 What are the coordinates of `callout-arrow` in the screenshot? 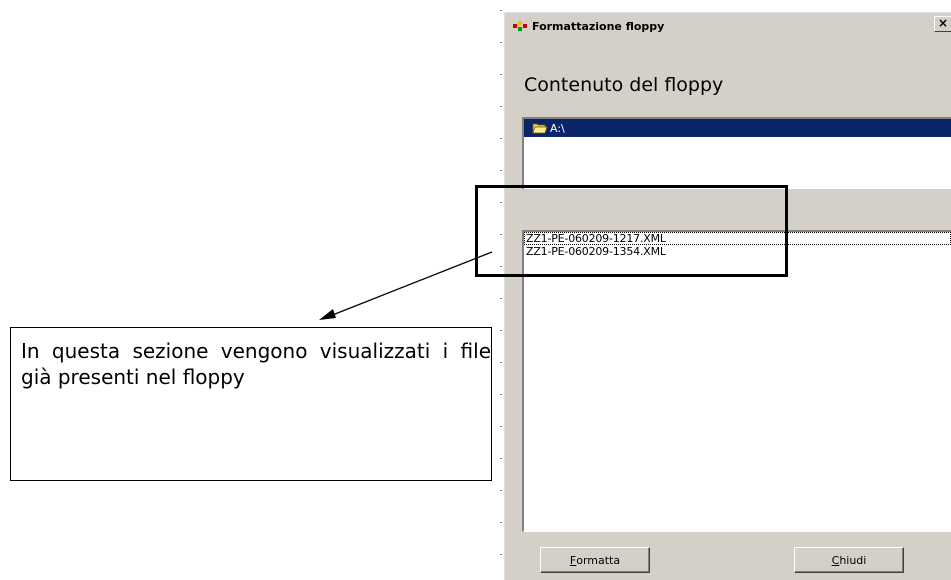 It's located at (406, 285).